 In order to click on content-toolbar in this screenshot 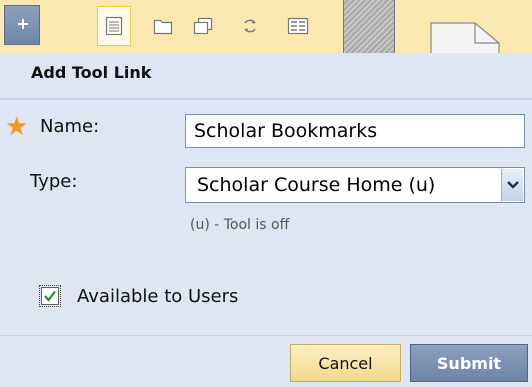, I will do `click(266, 28)`.